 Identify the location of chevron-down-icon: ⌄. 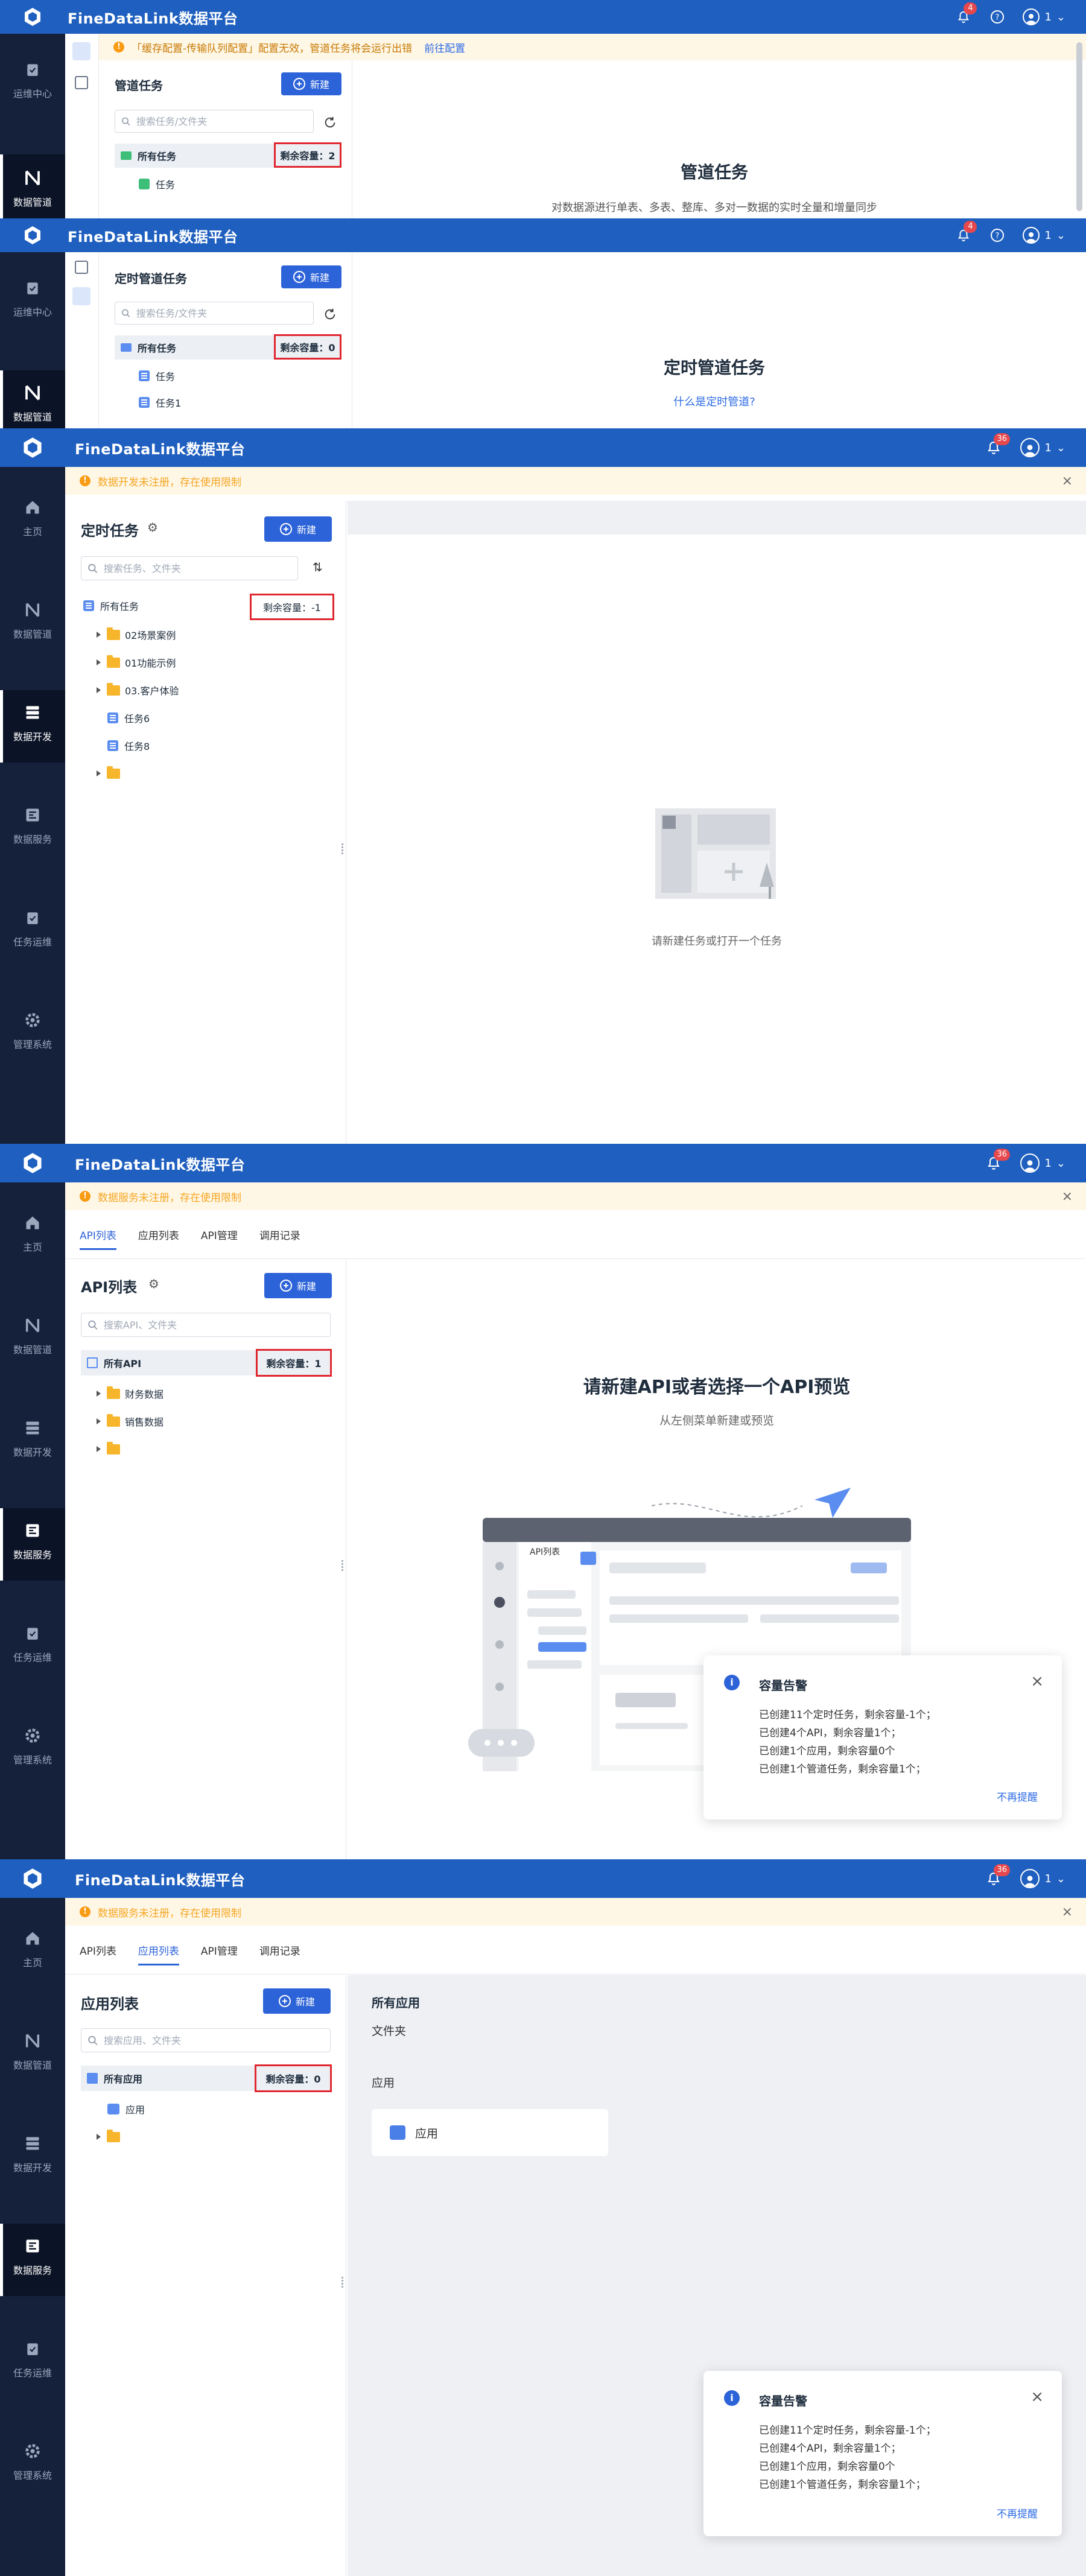
(1061, 235).